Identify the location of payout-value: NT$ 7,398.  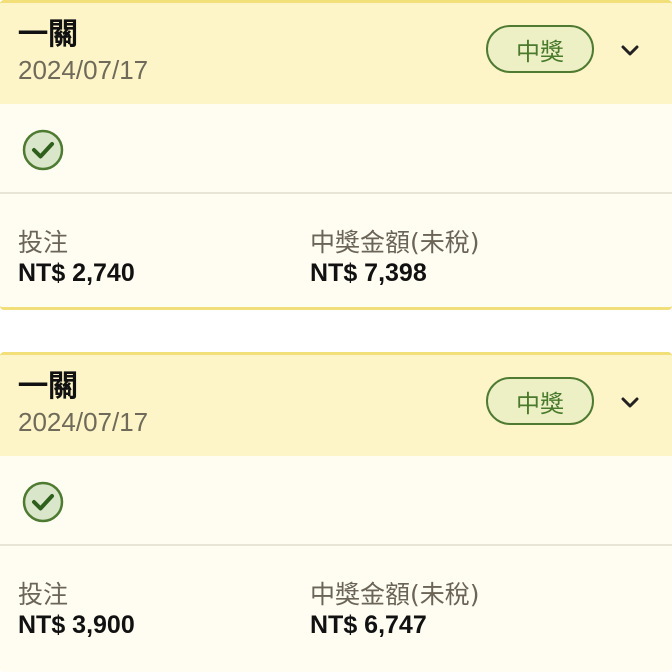
(368, 273).